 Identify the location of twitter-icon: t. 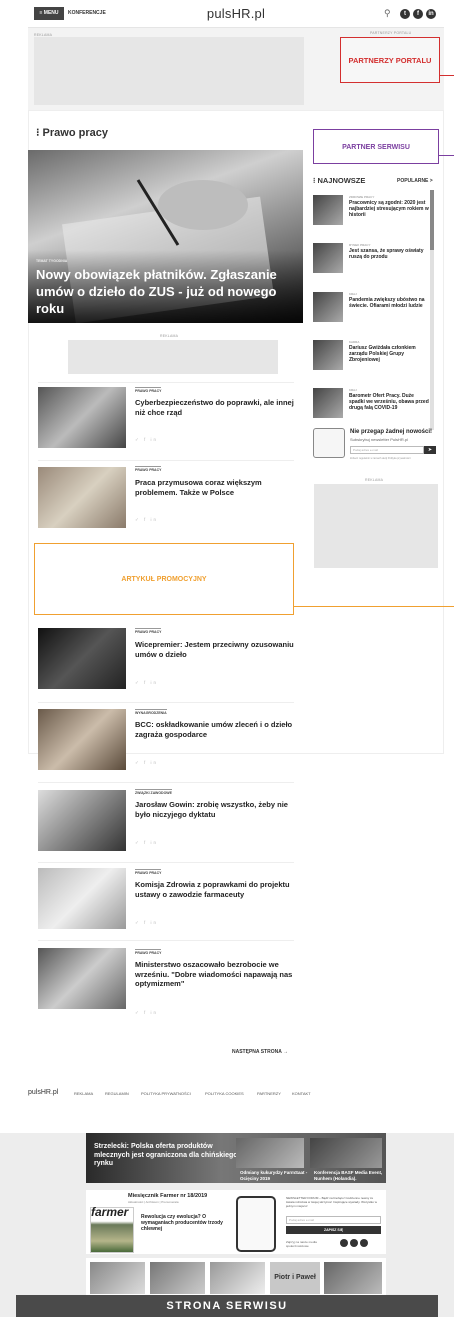
(405, 14).